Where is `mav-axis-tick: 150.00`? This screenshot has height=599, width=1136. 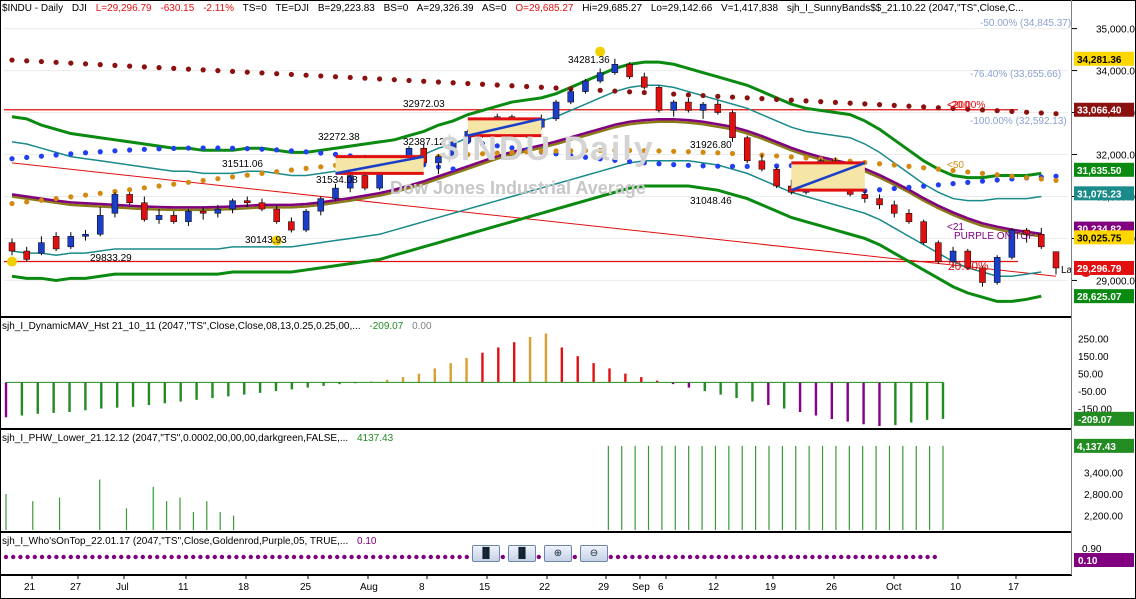 mav-axis-tick: 150.00 is located at coordinates (1093, 357).